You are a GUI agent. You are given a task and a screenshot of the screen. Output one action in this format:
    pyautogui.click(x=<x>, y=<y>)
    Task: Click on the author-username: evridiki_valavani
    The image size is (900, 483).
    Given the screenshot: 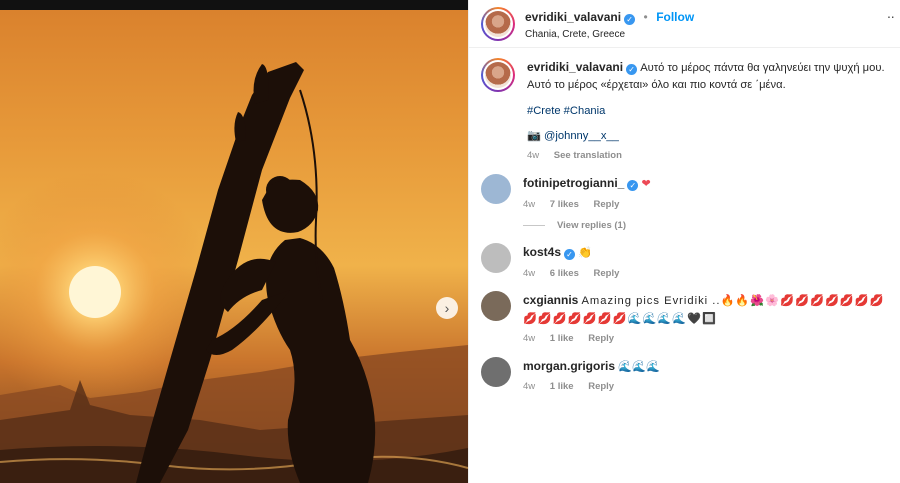 What is the action you would take?
    pyautogui.click(x=573, y=17)
    